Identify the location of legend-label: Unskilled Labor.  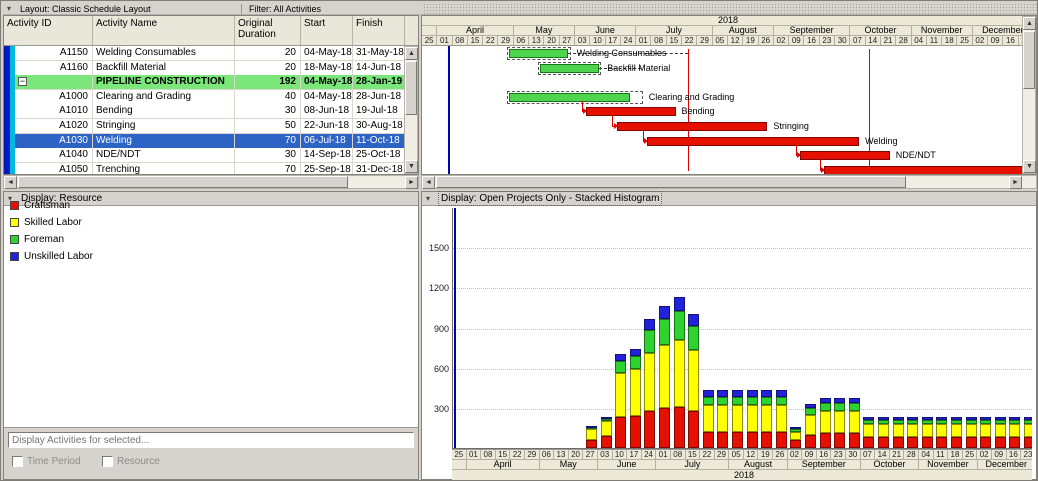
(58, 256).